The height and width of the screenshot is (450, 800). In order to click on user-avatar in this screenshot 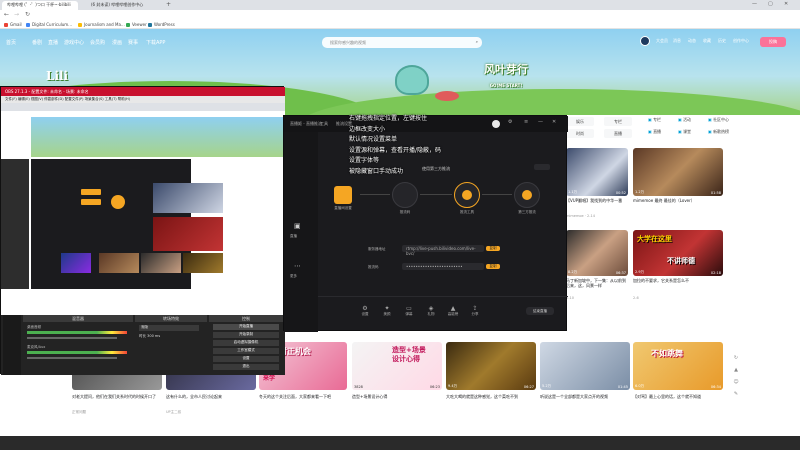, I will do `click(645, 41)`.